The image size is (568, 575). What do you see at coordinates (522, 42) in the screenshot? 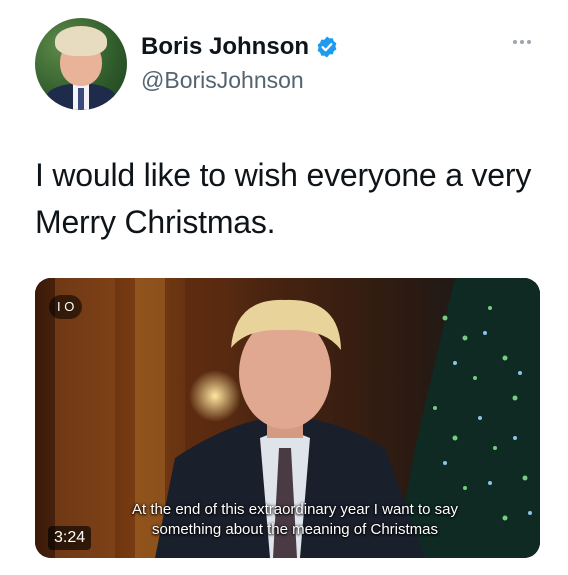
I see `more-horizontal-icon` at bounding box center [522, 42].